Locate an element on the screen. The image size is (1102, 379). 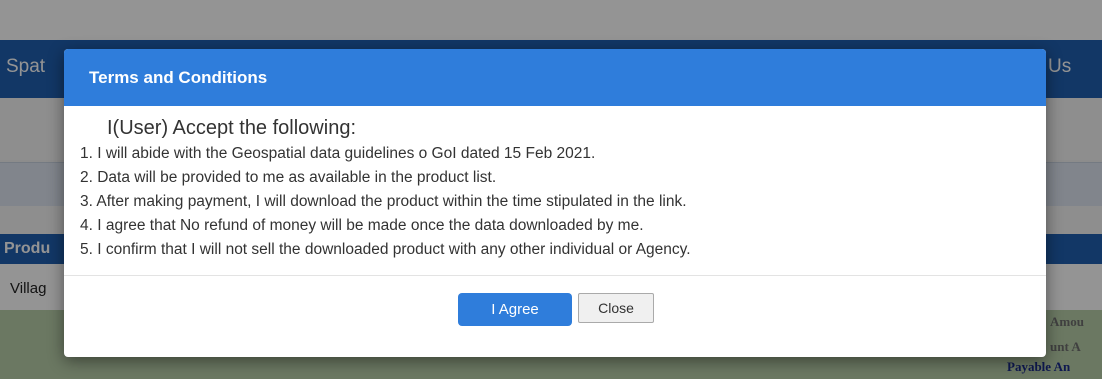
agree-button: I Agree is located at coordinates (515, 309).